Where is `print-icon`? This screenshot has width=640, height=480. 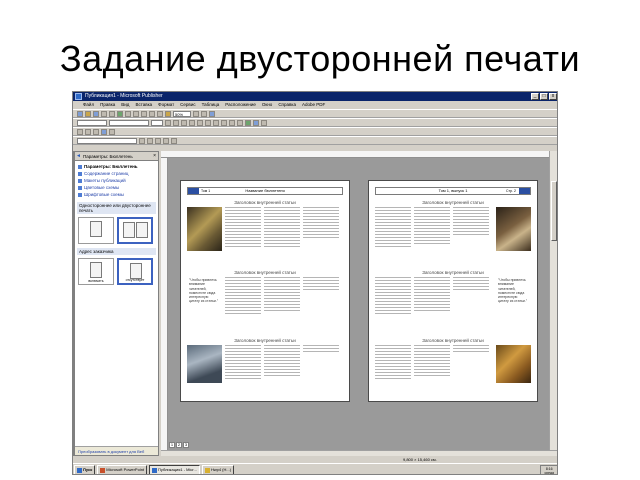 print-icon is located at coordinates (104, 113).